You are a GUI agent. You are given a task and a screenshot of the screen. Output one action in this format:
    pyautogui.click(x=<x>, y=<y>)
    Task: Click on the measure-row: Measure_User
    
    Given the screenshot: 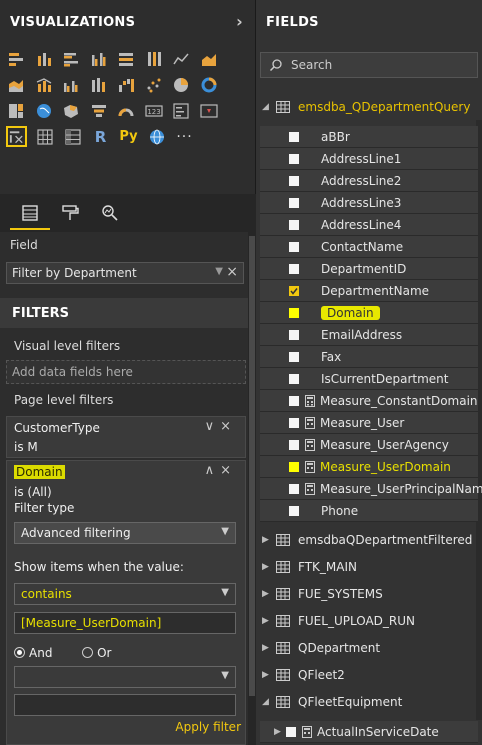 What is the action you would take?
    pyautogui.click(x=369, y=423)
    